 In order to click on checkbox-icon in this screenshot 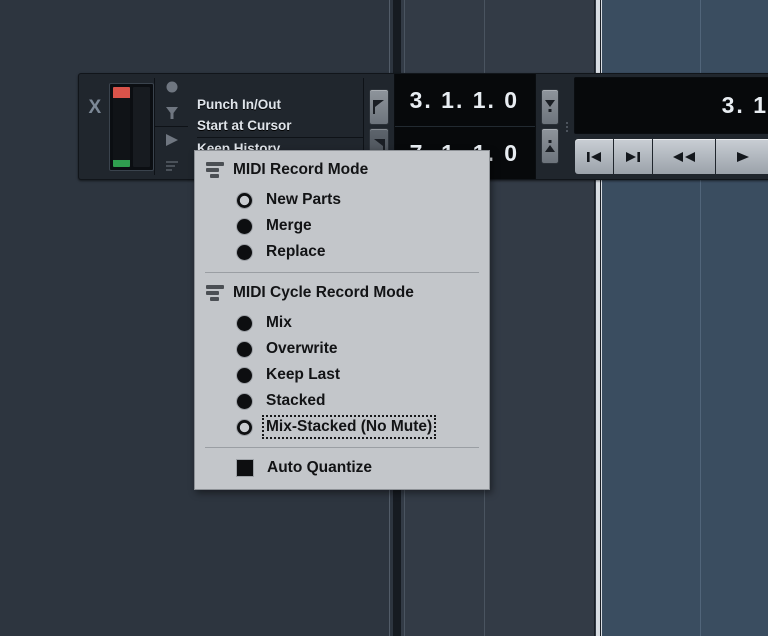, I will do `click(245, 468)`.